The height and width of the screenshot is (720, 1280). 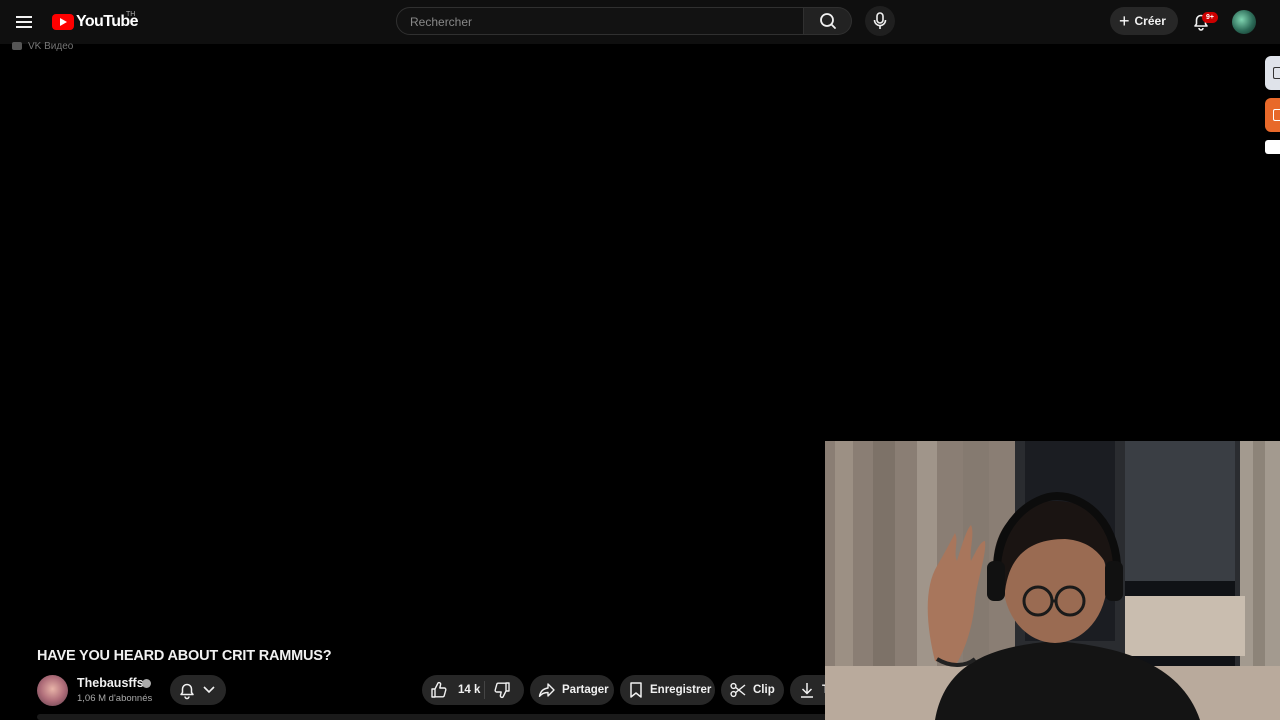 I want to click on share-icon, so click(x=546, y=690).